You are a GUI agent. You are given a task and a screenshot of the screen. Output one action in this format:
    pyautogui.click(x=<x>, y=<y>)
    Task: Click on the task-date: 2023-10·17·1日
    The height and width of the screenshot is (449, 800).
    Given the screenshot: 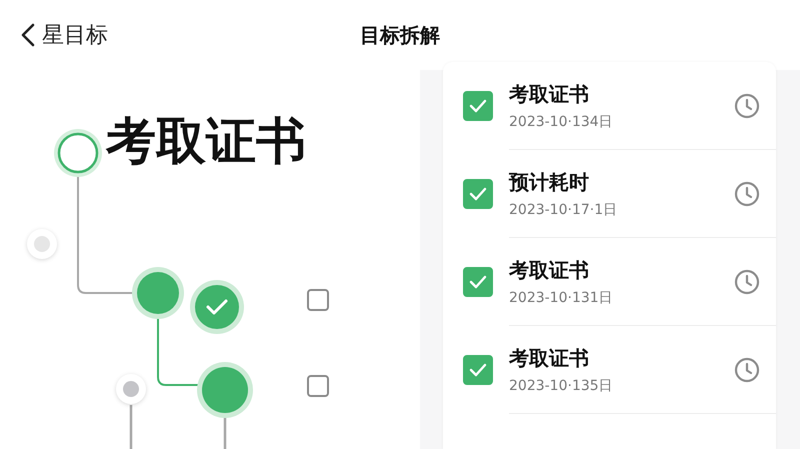 What is the action you would take?
    pyautogui.click(x=563, y=210)
    